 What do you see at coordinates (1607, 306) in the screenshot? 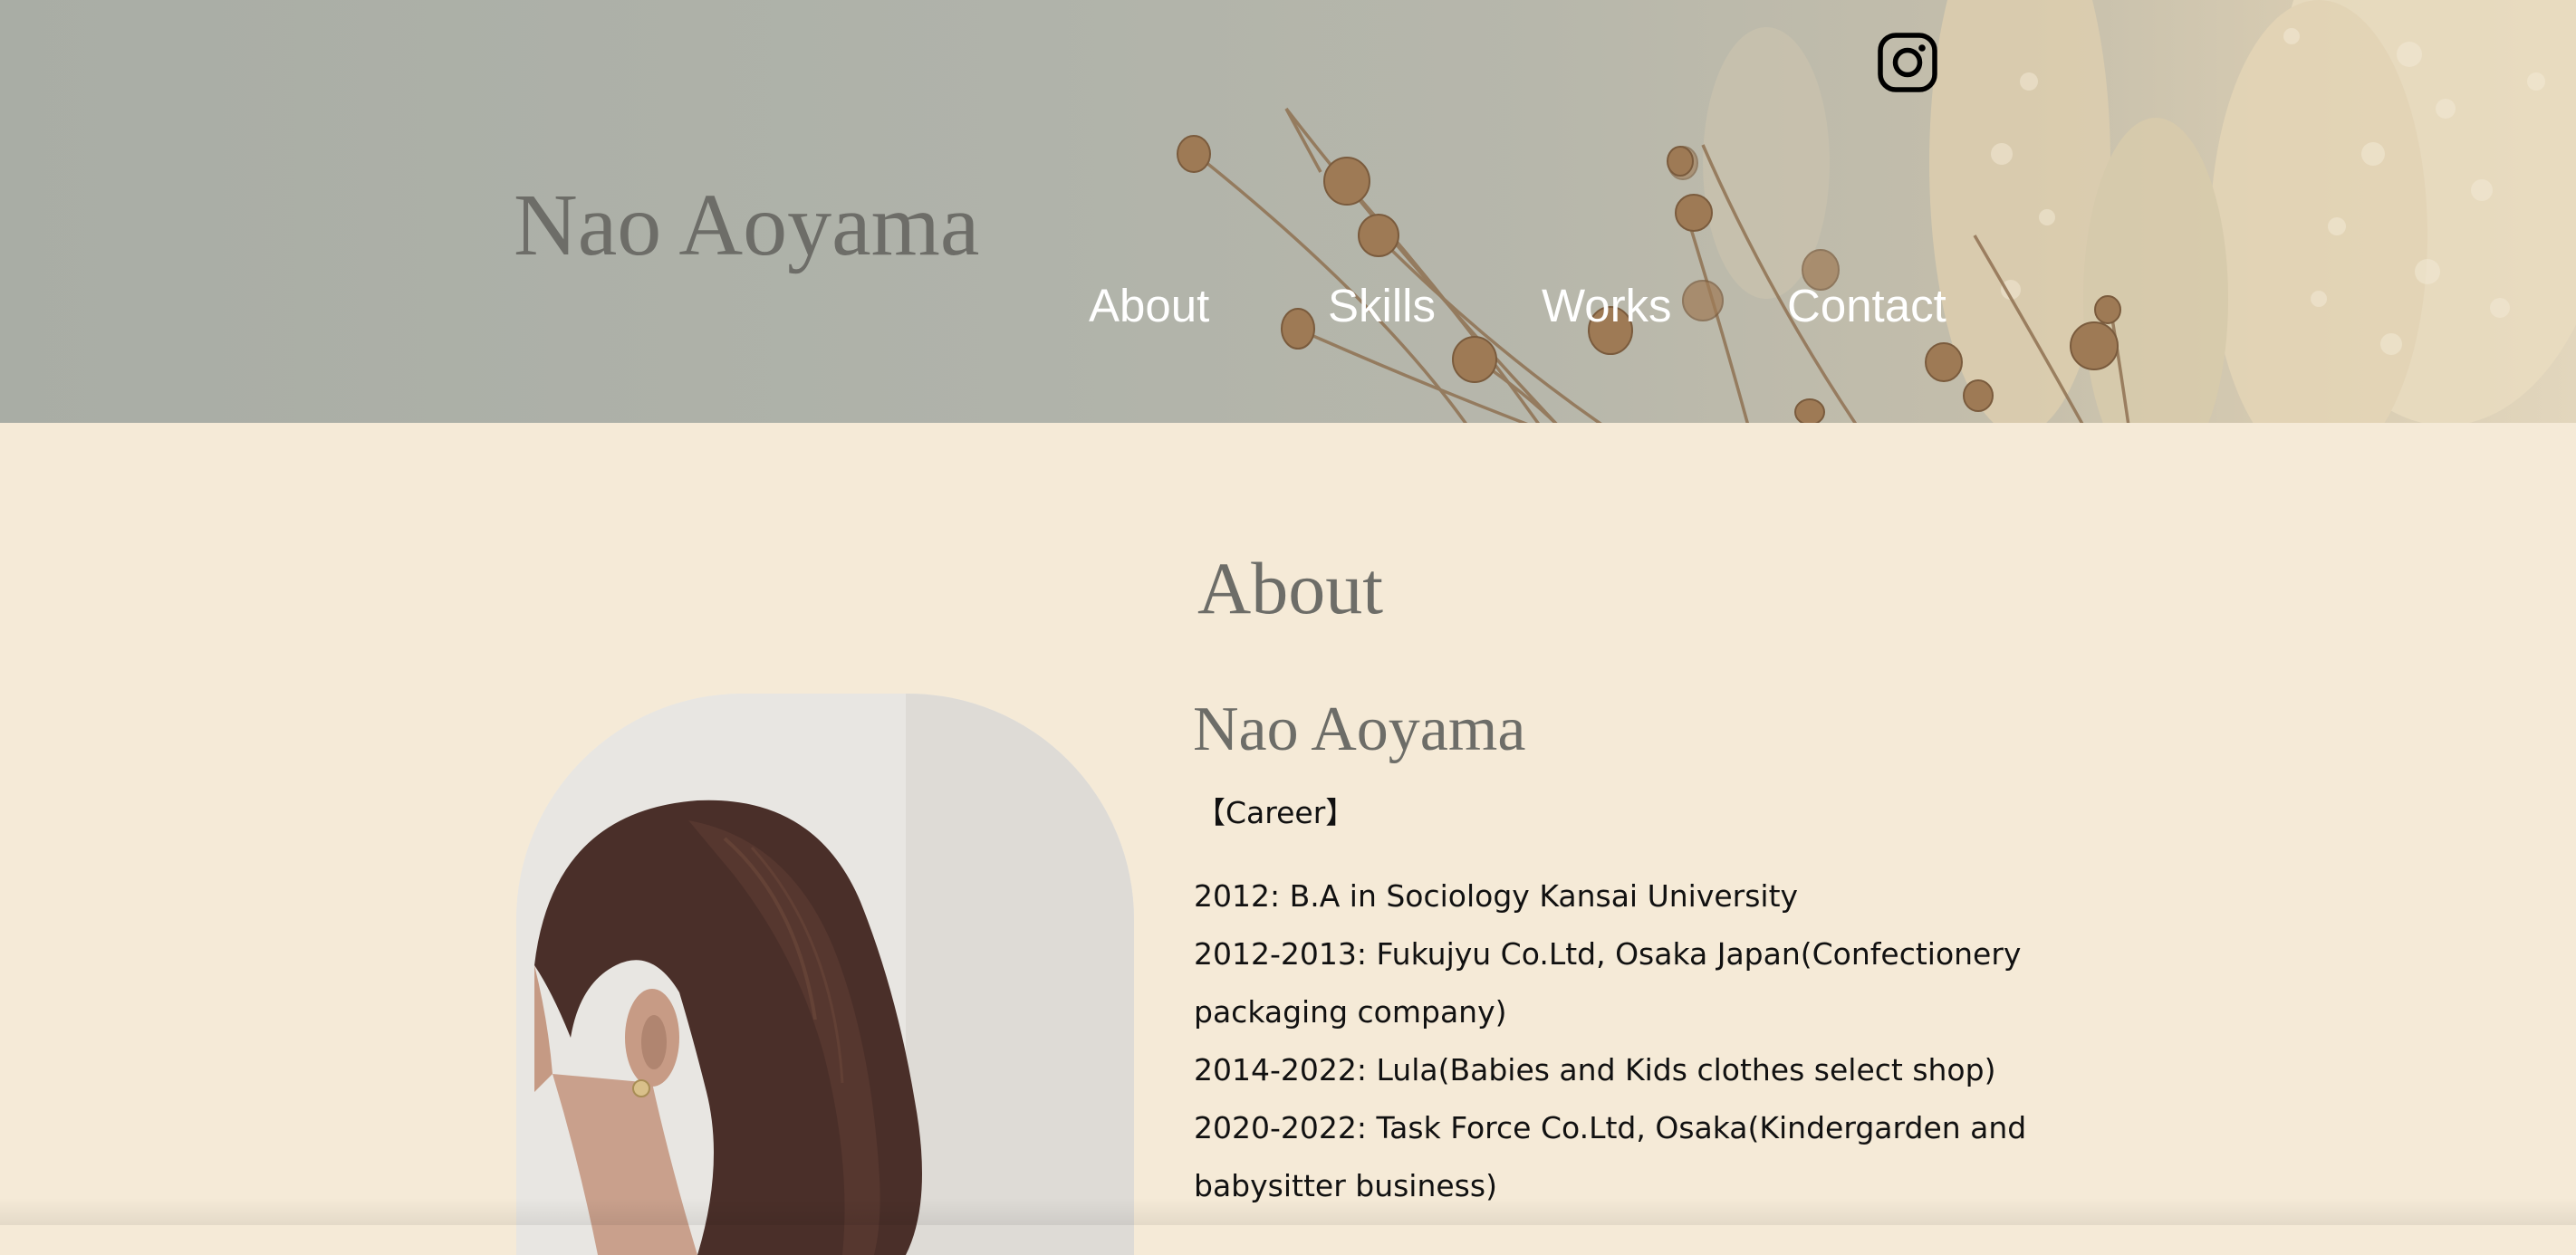
I see `nav-link-works: Works` at bounding box center [1607, 306].